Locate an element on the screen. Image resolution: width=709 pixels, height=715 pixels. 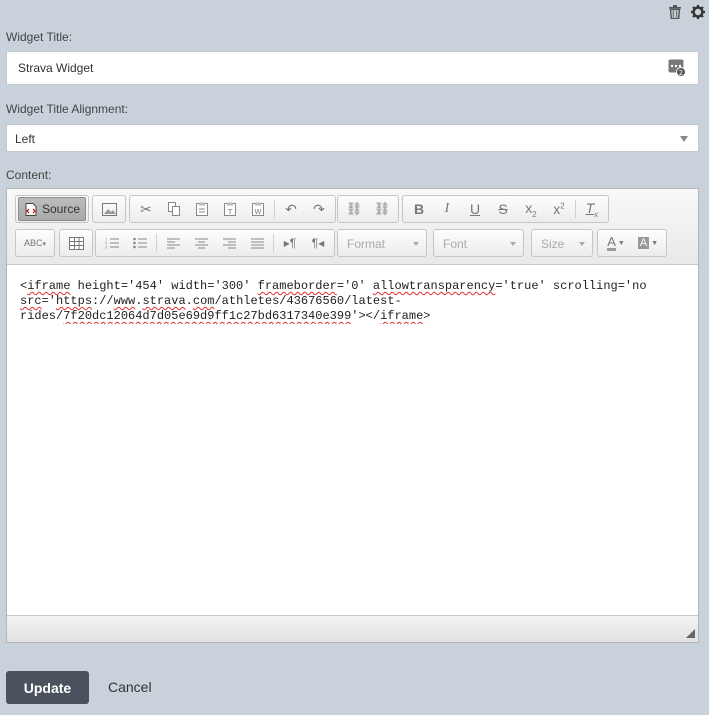
widget-title-input: Strava Widget 2 is located at coordinates (352, 68).